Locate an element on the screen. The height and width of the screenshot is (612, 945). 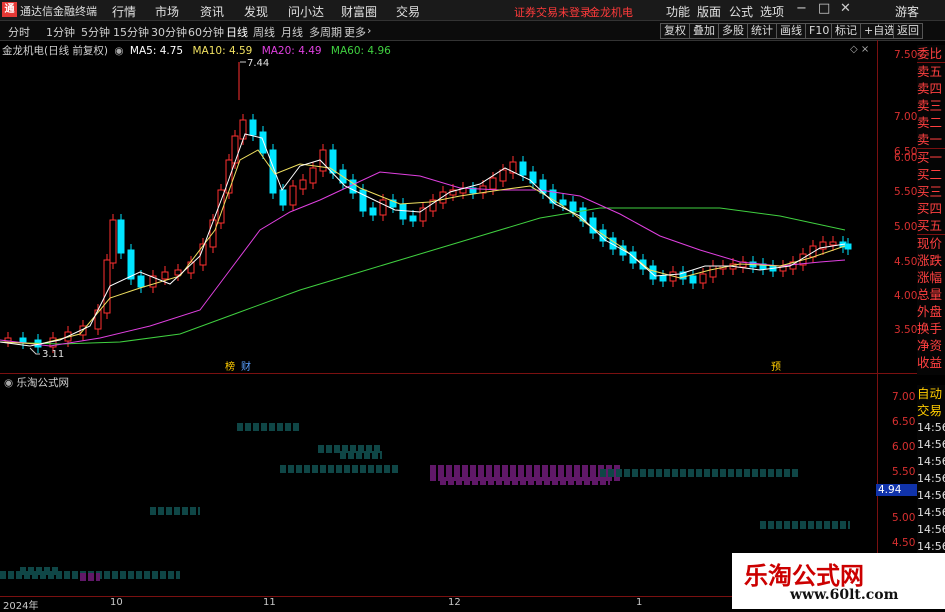
period-fenshi: 分时 is located at coordinates (19, 32).